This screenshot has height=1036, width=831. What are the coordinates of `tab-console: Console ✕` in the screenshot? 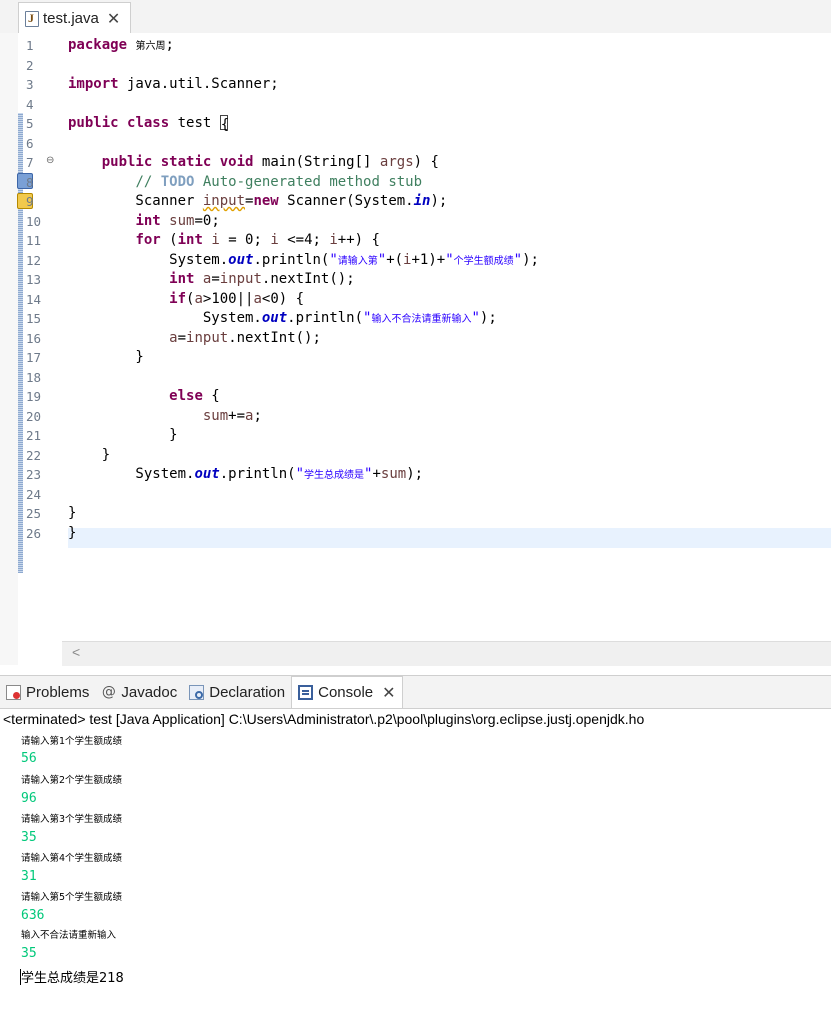 It's located at (347, 692).